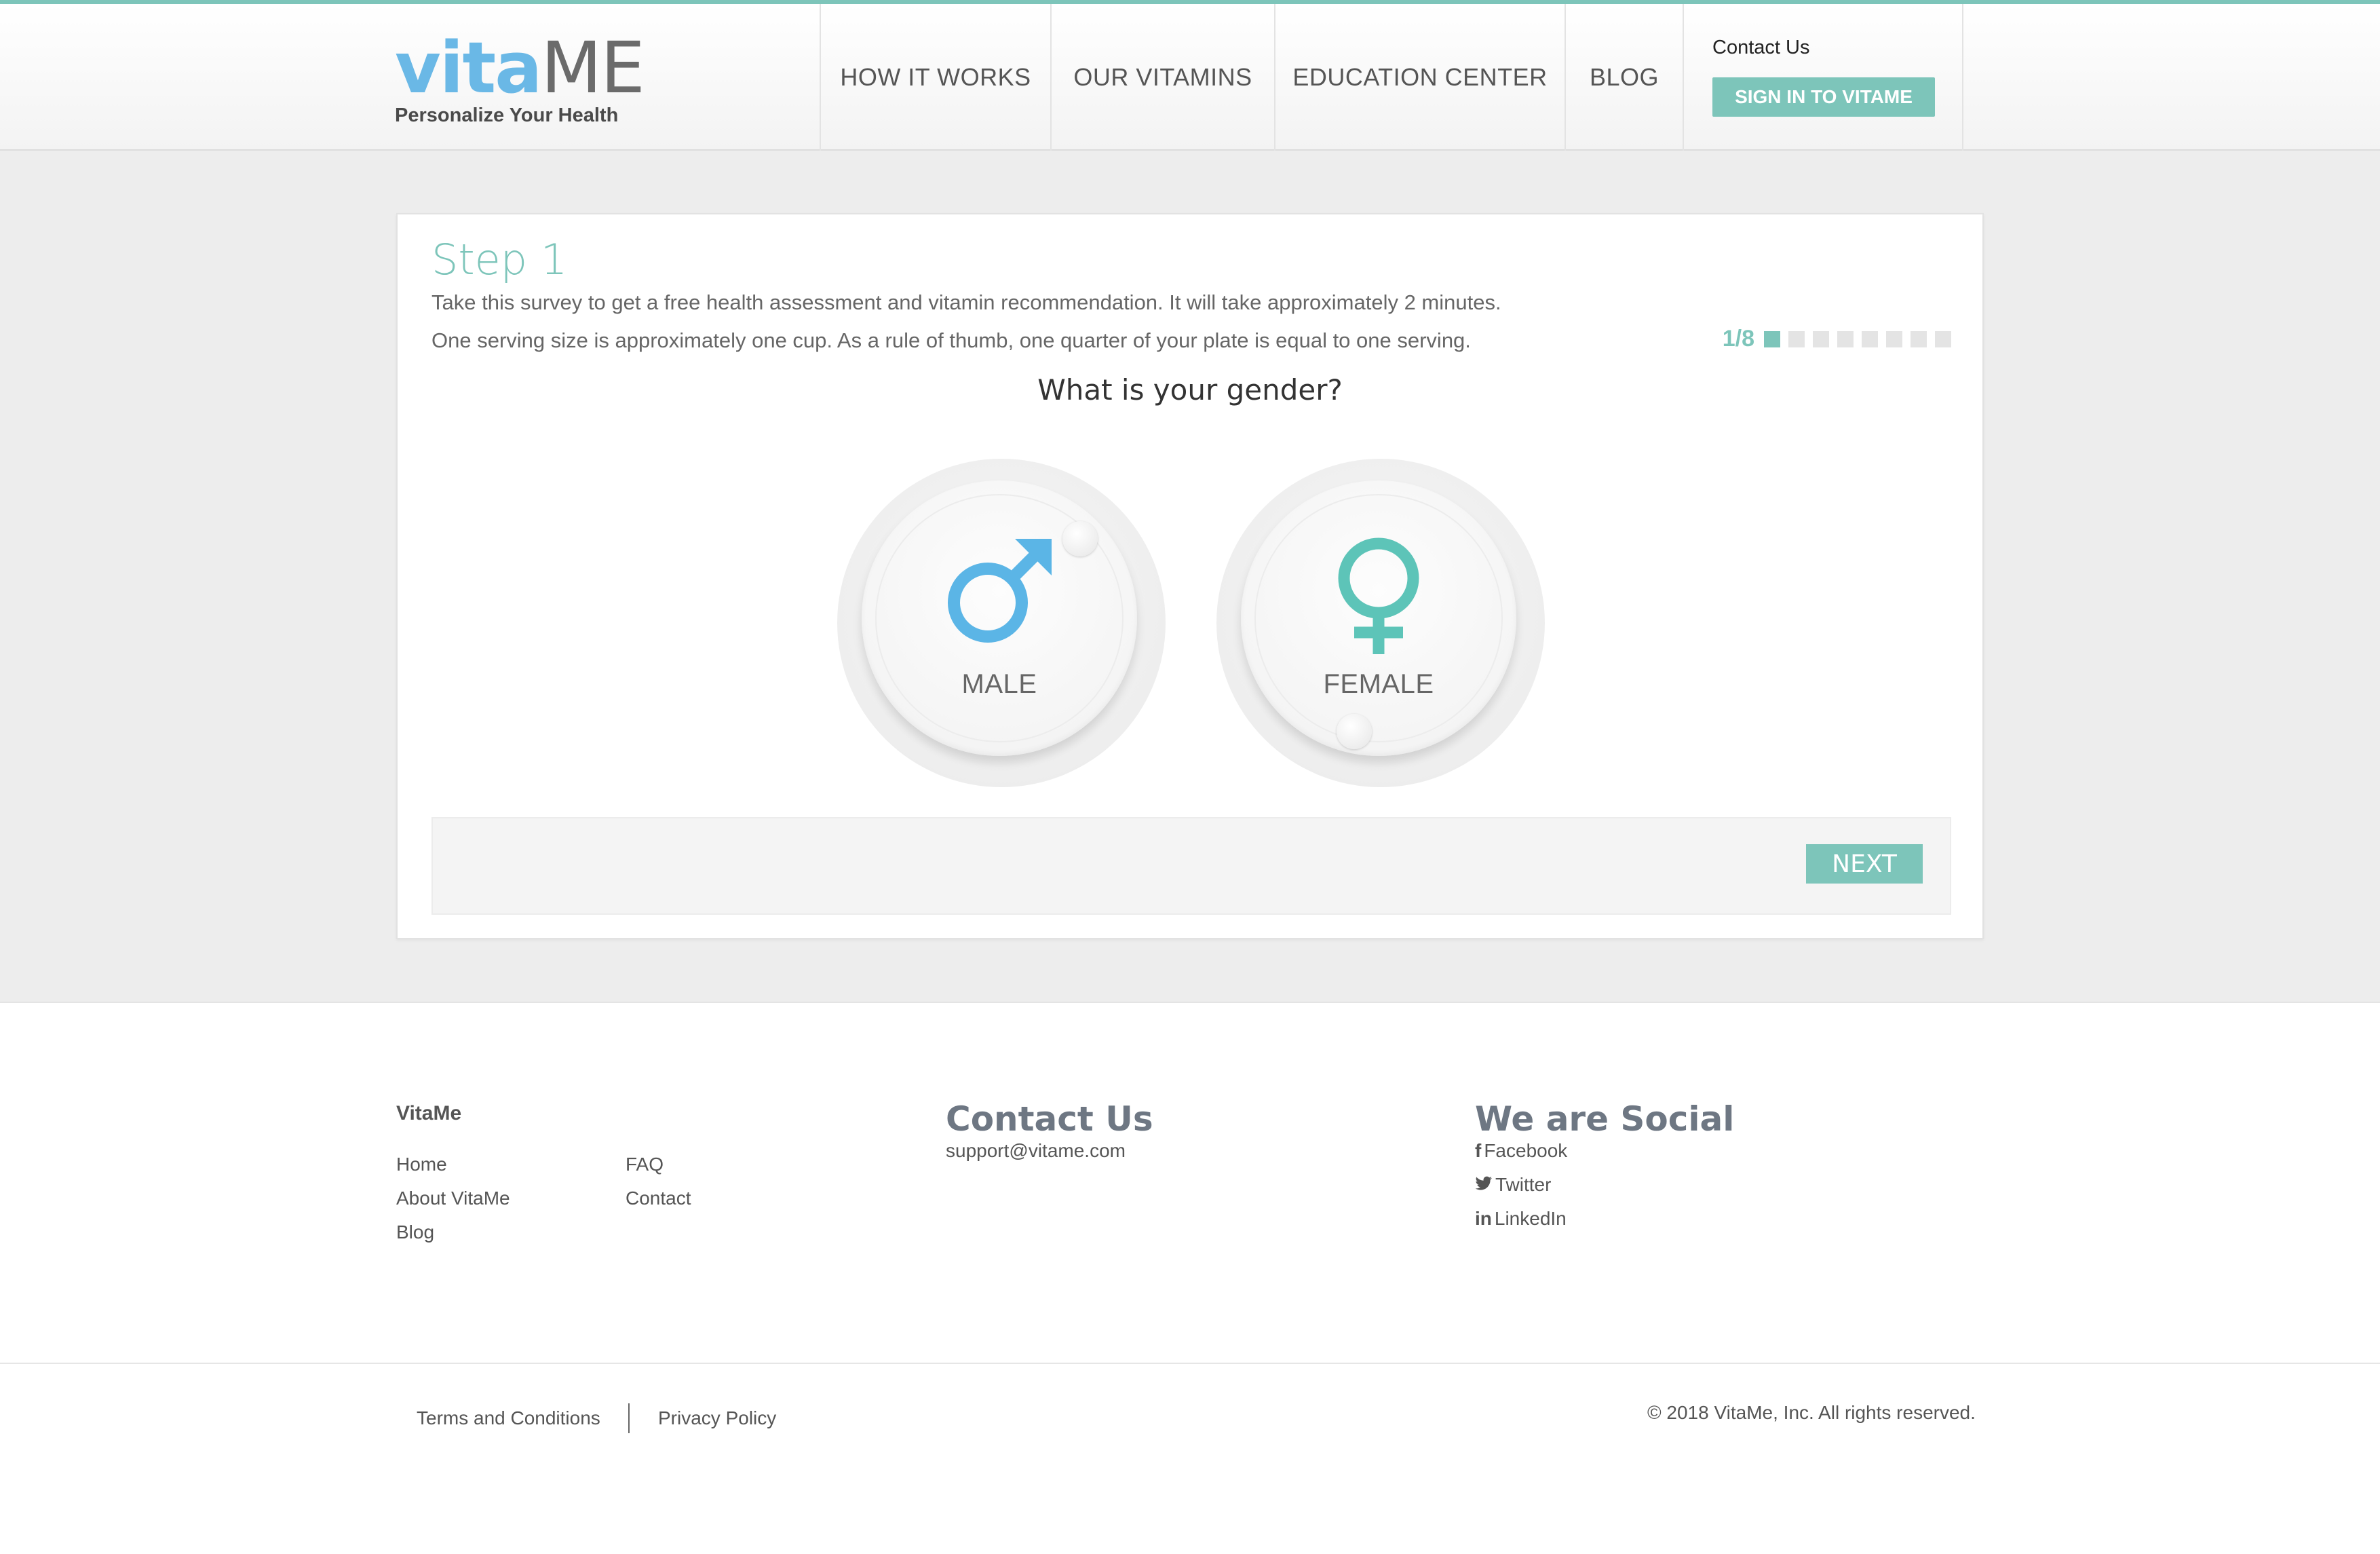 This screenshot has width=2380, height=1554. I want to click on male-symbol-icon, so click(1000, 592).